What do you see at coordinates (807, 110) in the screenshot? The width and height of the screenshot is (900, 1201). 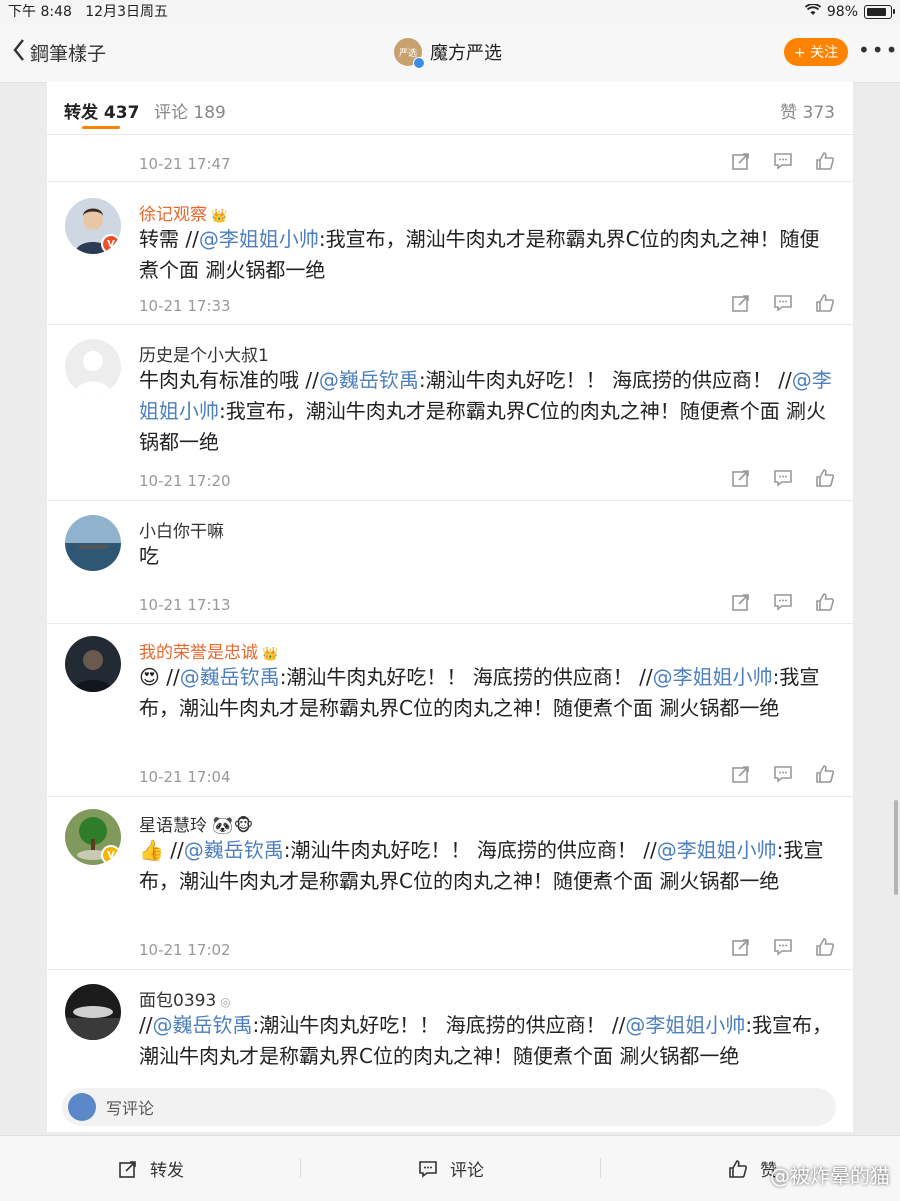 I see `tab-likes: 赞 373` at bounding box center [807, 110].